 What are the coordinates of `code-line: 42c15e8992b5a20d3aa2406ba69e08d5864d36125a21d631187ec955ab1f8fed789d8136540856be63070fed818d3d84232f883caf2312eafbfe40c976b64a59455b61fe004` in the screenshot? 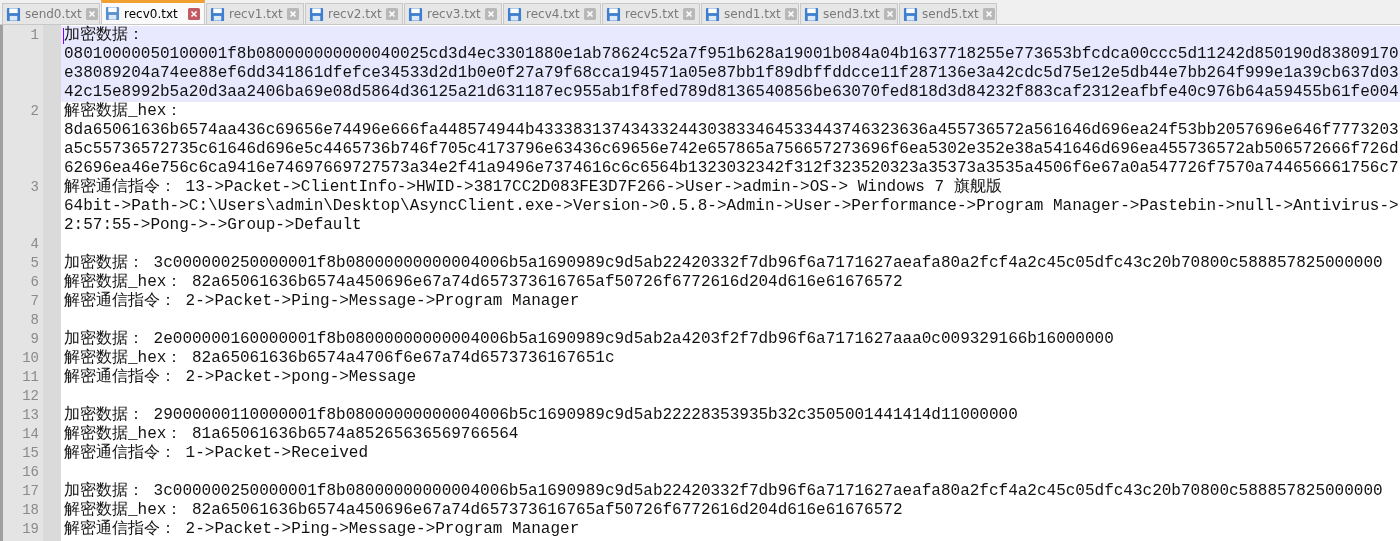 It's located at (732, 92).